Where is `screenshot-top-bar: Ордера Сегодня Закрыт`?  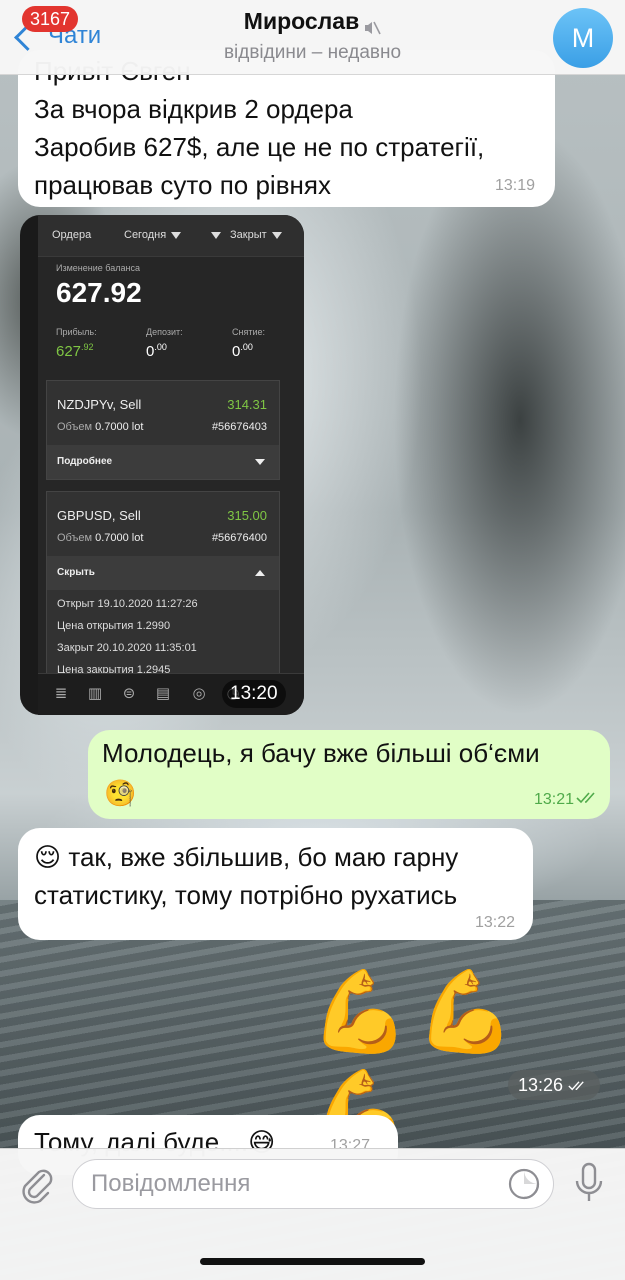 screenshot-top-bar: Ордера Сегодня Закрыт is located at coordinates (171, 236).